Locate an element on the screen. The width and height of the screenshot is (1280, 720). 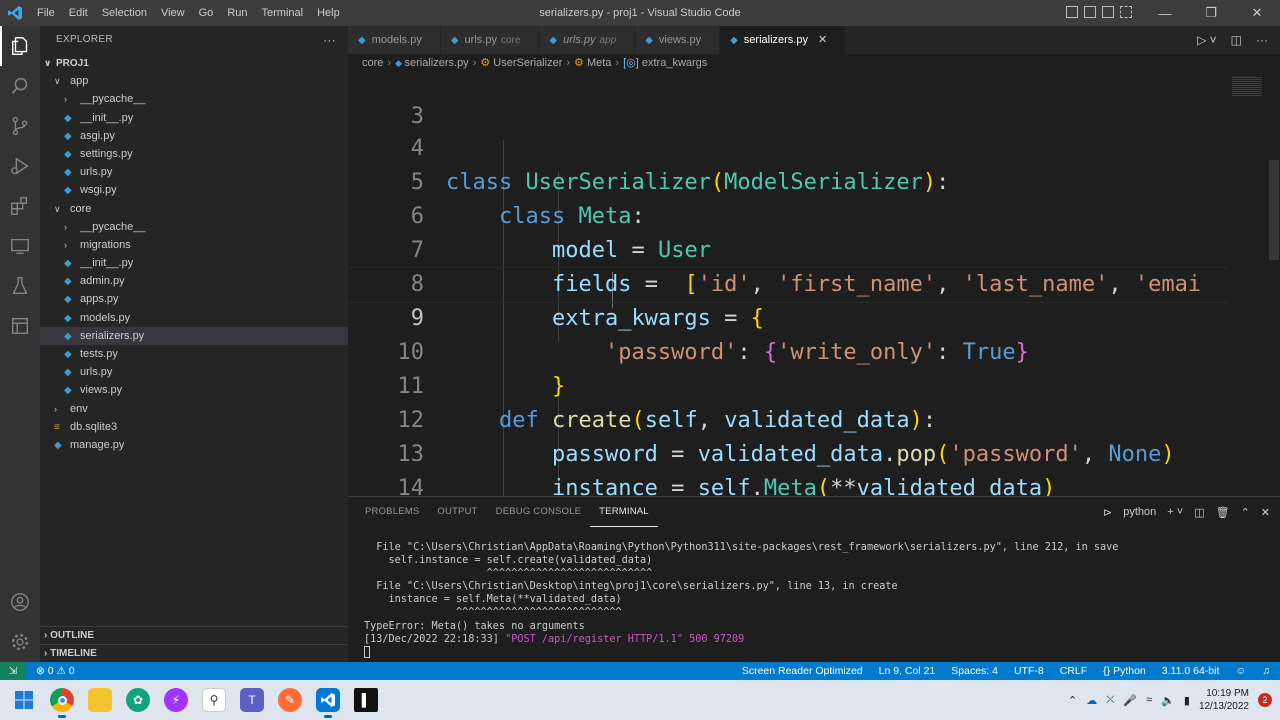
menu-edit: Edit is located at coordinates (78, 13).